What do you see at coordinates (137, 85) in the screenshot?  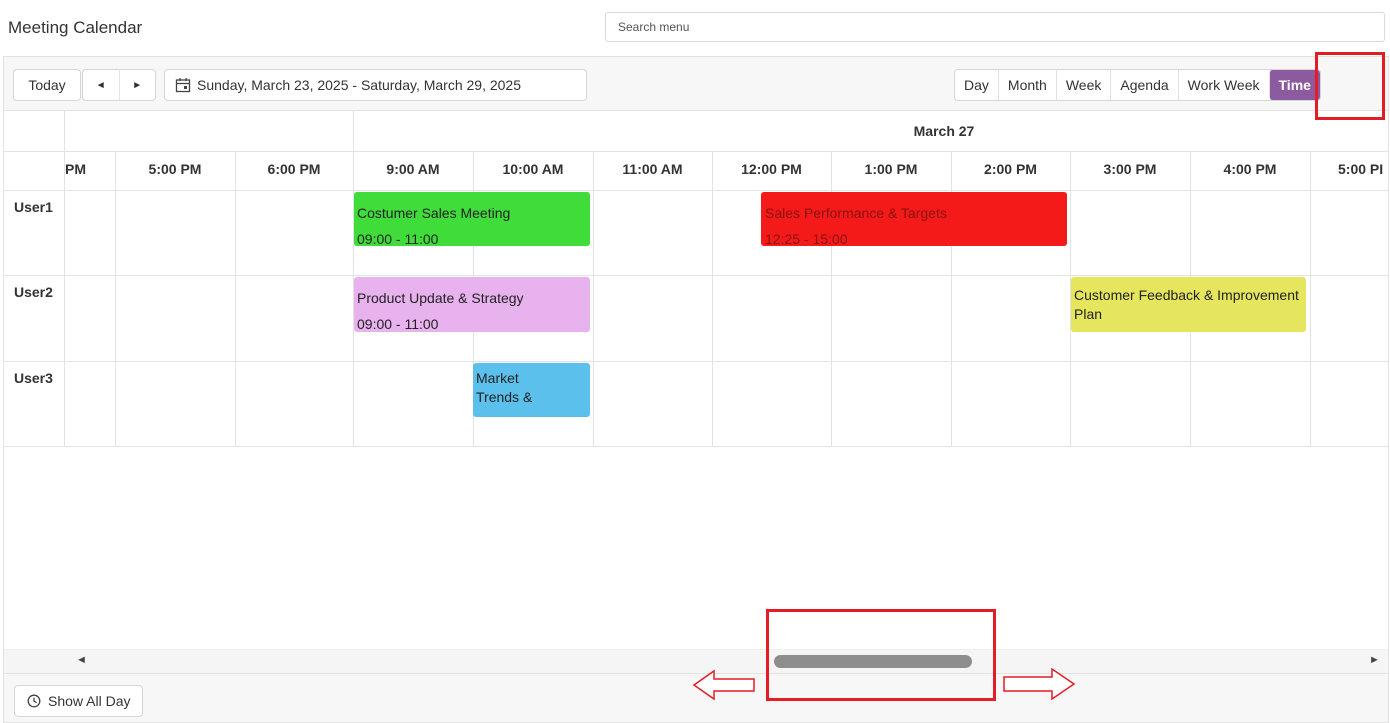 I see `next-icon: ►` at bounding box center [137, 85].